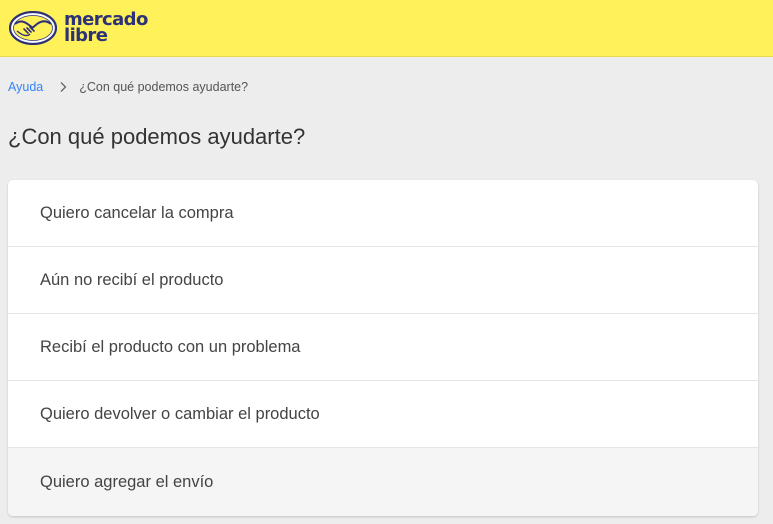  What do you see at coordinates (383, 213) in the screenshot?
I see `list-item-cancel-purchase: Quiero cancelar la compra` at bounding box center [383, 213].